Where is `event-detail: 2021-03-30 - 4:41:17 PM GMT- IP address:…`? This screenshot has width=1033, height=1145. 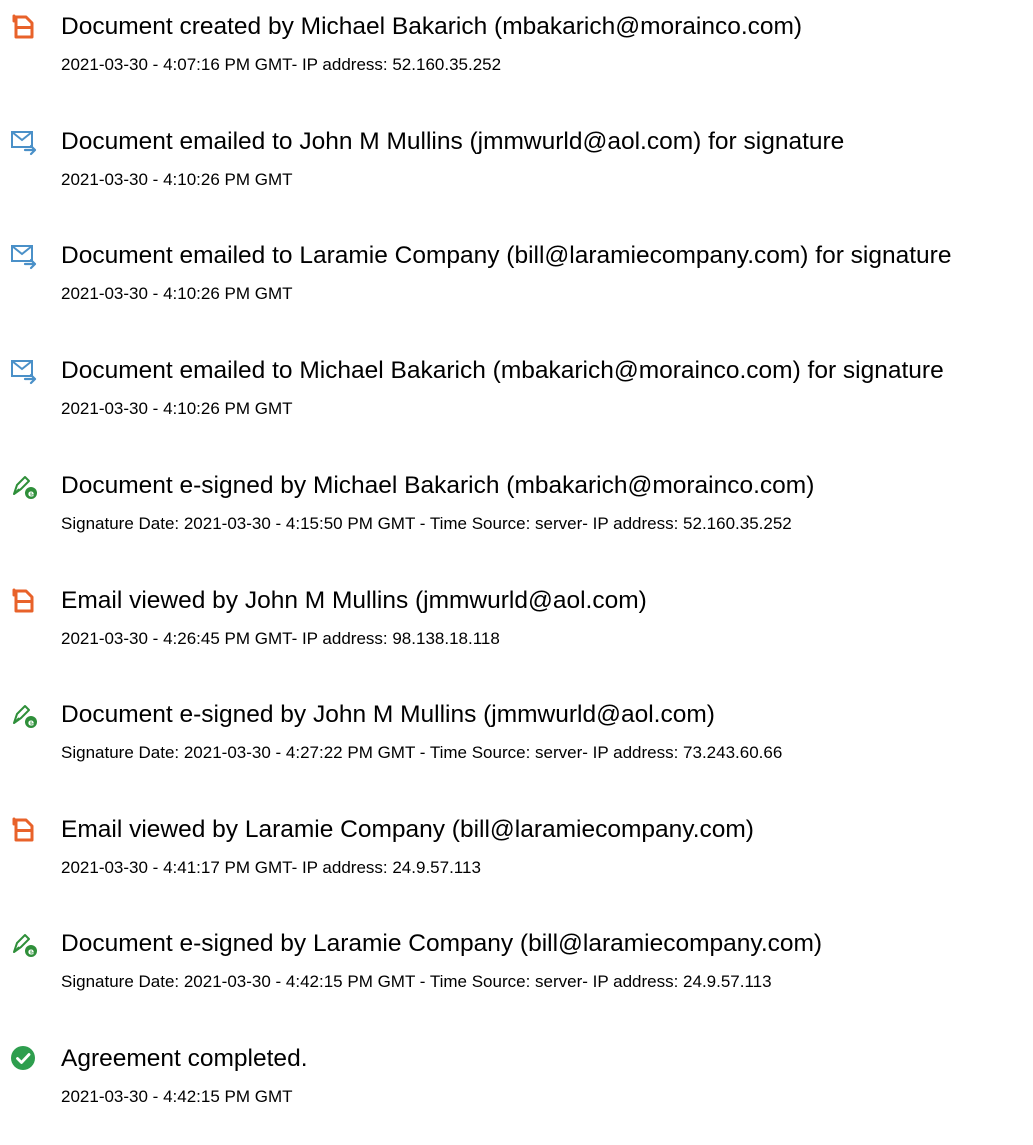
event-detail: 2021-03-30 - 4:41:17 PM GMT- IP address:… is located at coordinates (271, 867).